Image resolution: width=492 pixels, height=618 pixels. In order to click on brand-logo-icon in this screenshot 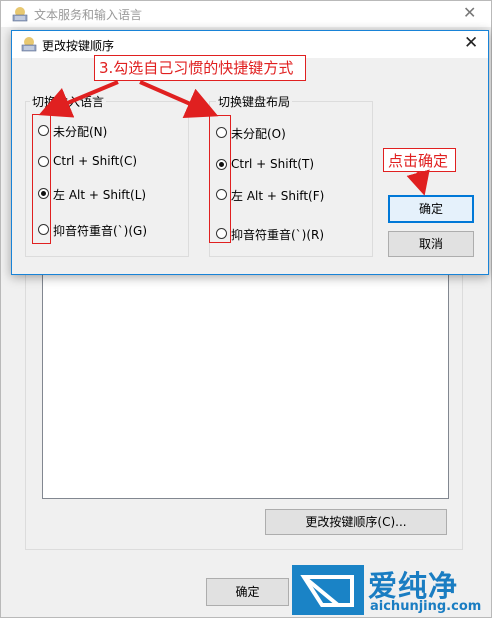, I will do `click(328, 590)`.